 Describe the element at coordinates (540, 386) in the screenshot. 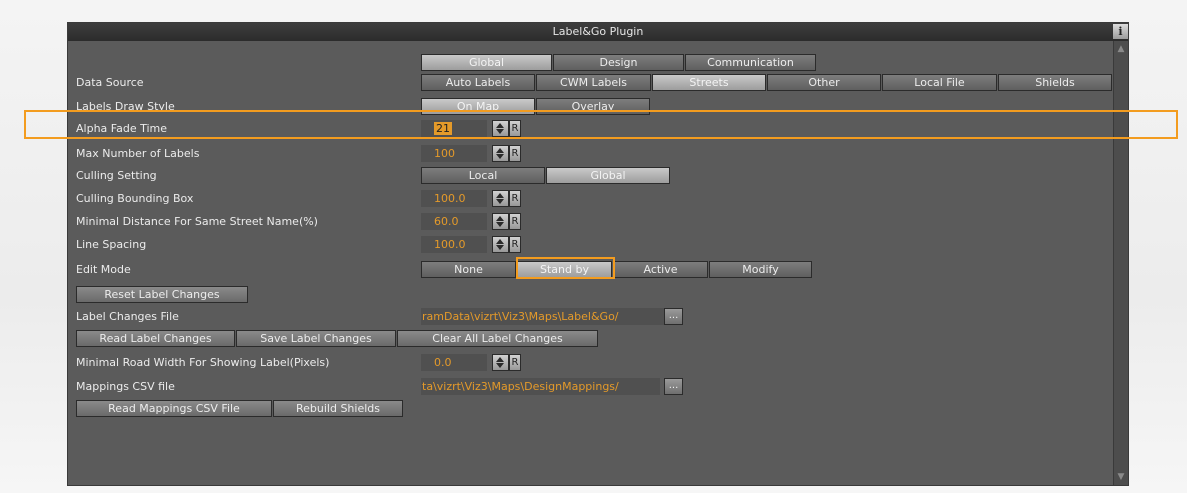

I see `mappings-csv-file-path: ta\vizrt\Viz3\Maps\DesignMappings/` at that location.